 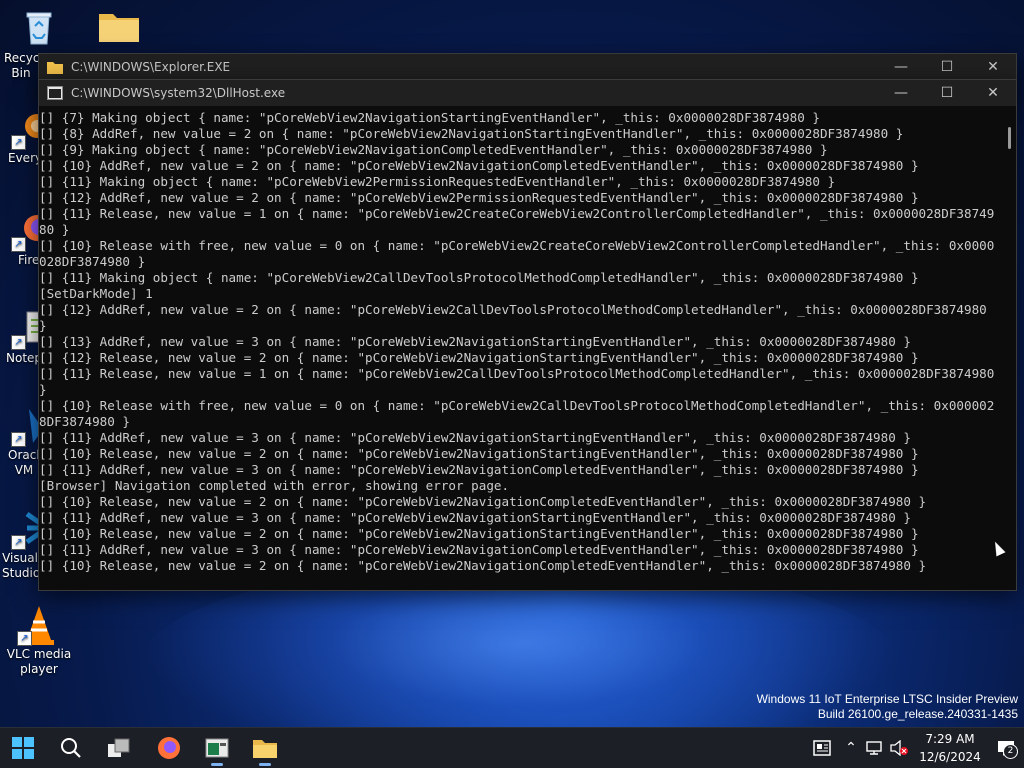 I want to click on vertical-scrollbar, so click(x=1008, y=348).